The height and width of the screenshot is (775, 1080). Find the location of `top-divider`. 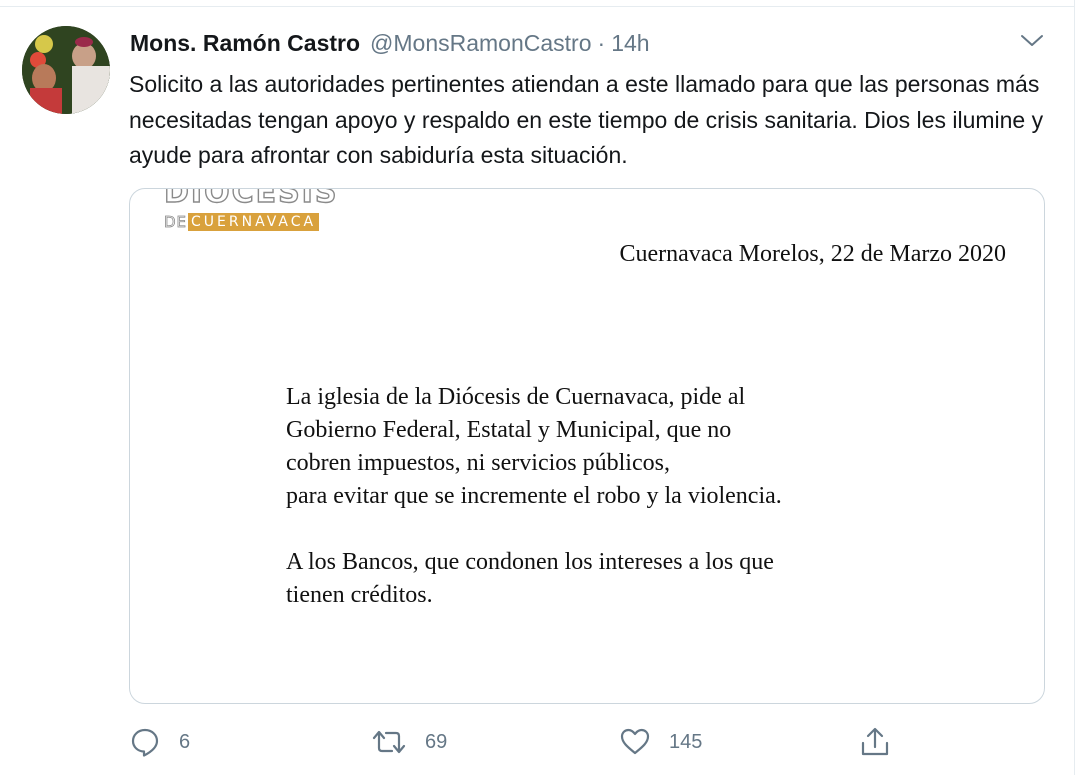

top-divider is located at coordinates (537, 6).